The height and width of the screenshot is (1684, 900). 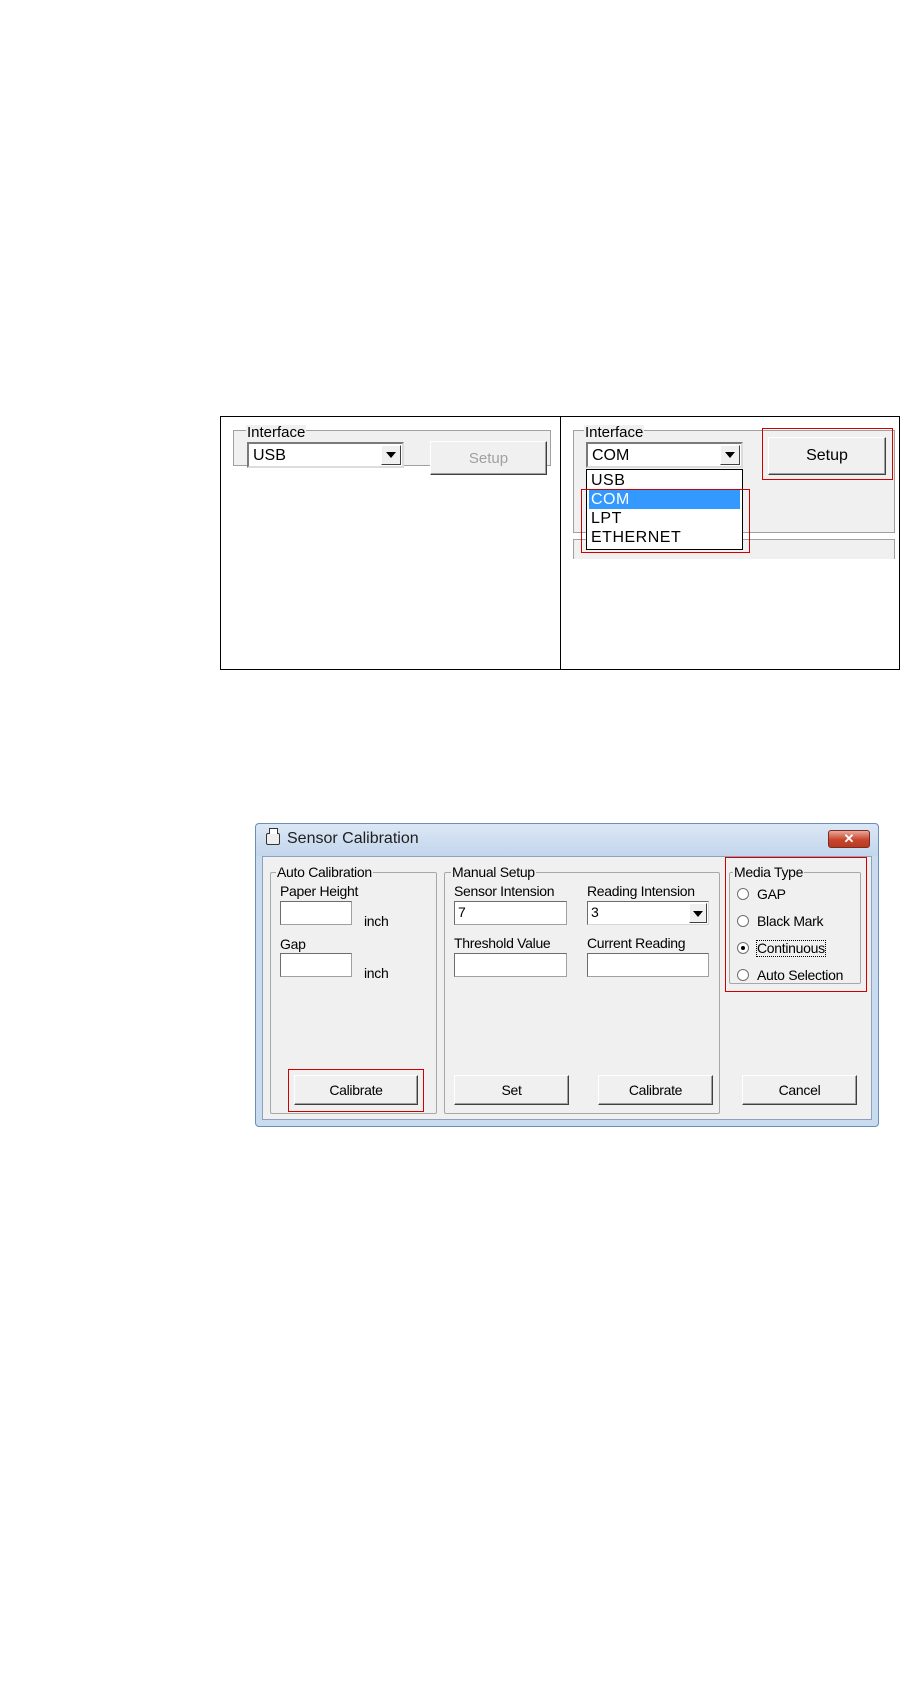 I want to click on reading-intension-combo: 3, so click(x=648, y=913).